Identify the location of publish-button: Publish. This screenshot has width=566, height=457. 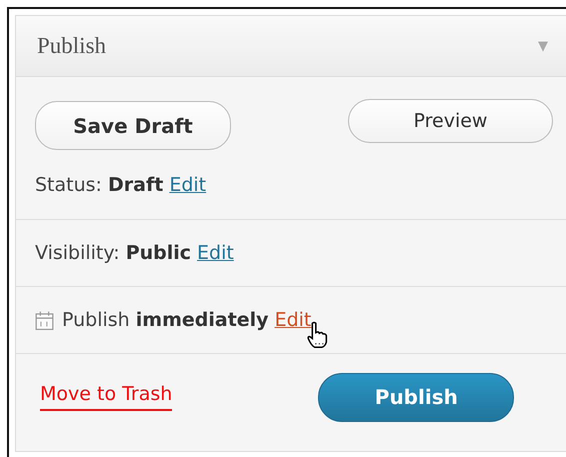
(416, 397).